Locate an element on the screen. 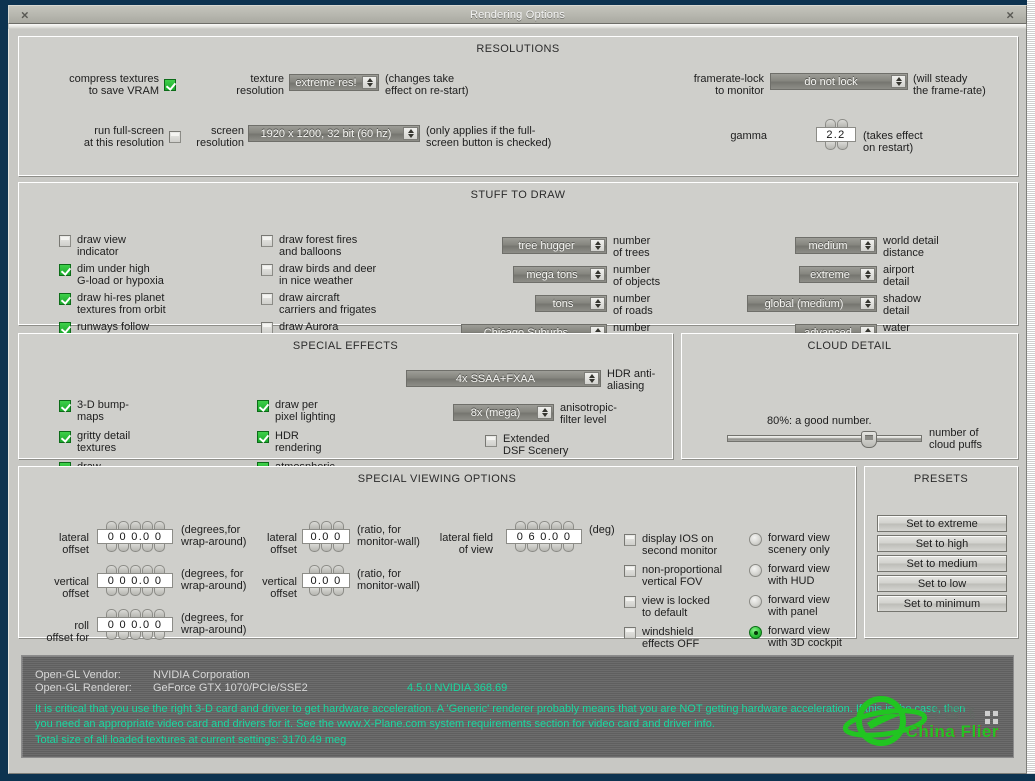  viewing-spinner-value-1: 0 0 0.0 0 is located at coordinates (135, 580).